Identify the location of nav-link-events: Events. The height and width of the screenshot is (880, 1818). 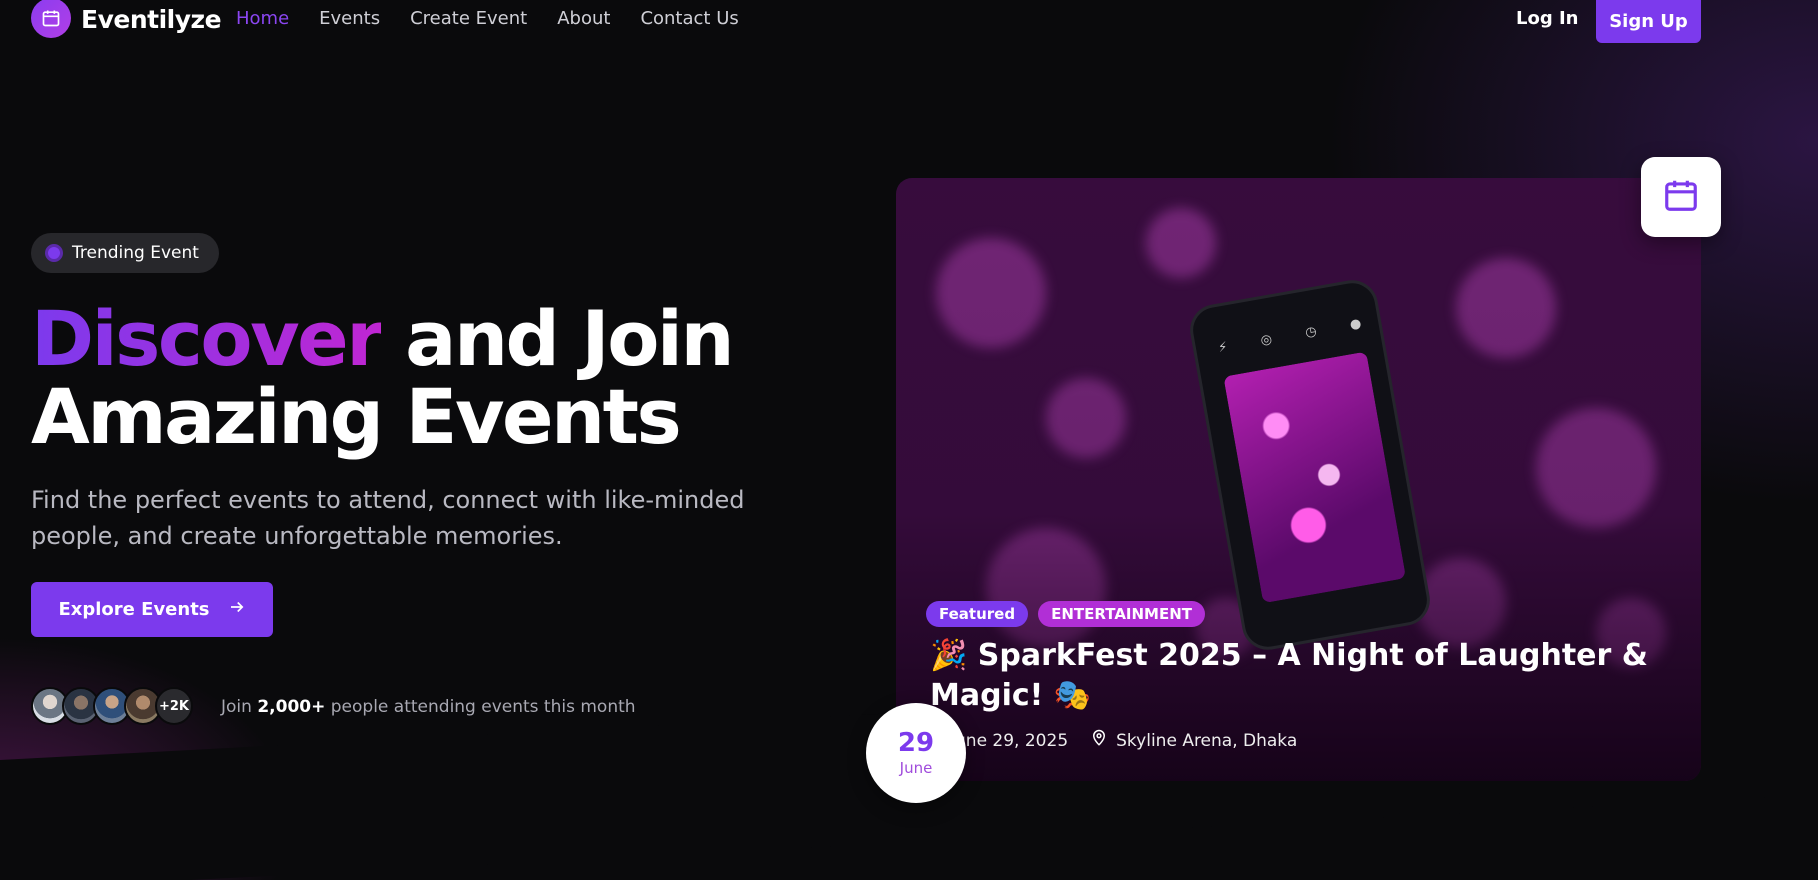
(349, 18).